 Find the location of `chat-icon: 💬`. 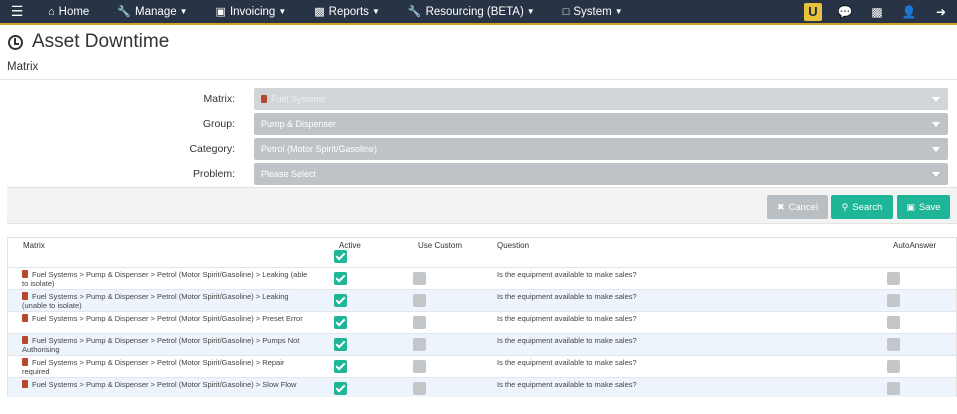

chat-icon: 💬 is located at coordinates (845, 11).